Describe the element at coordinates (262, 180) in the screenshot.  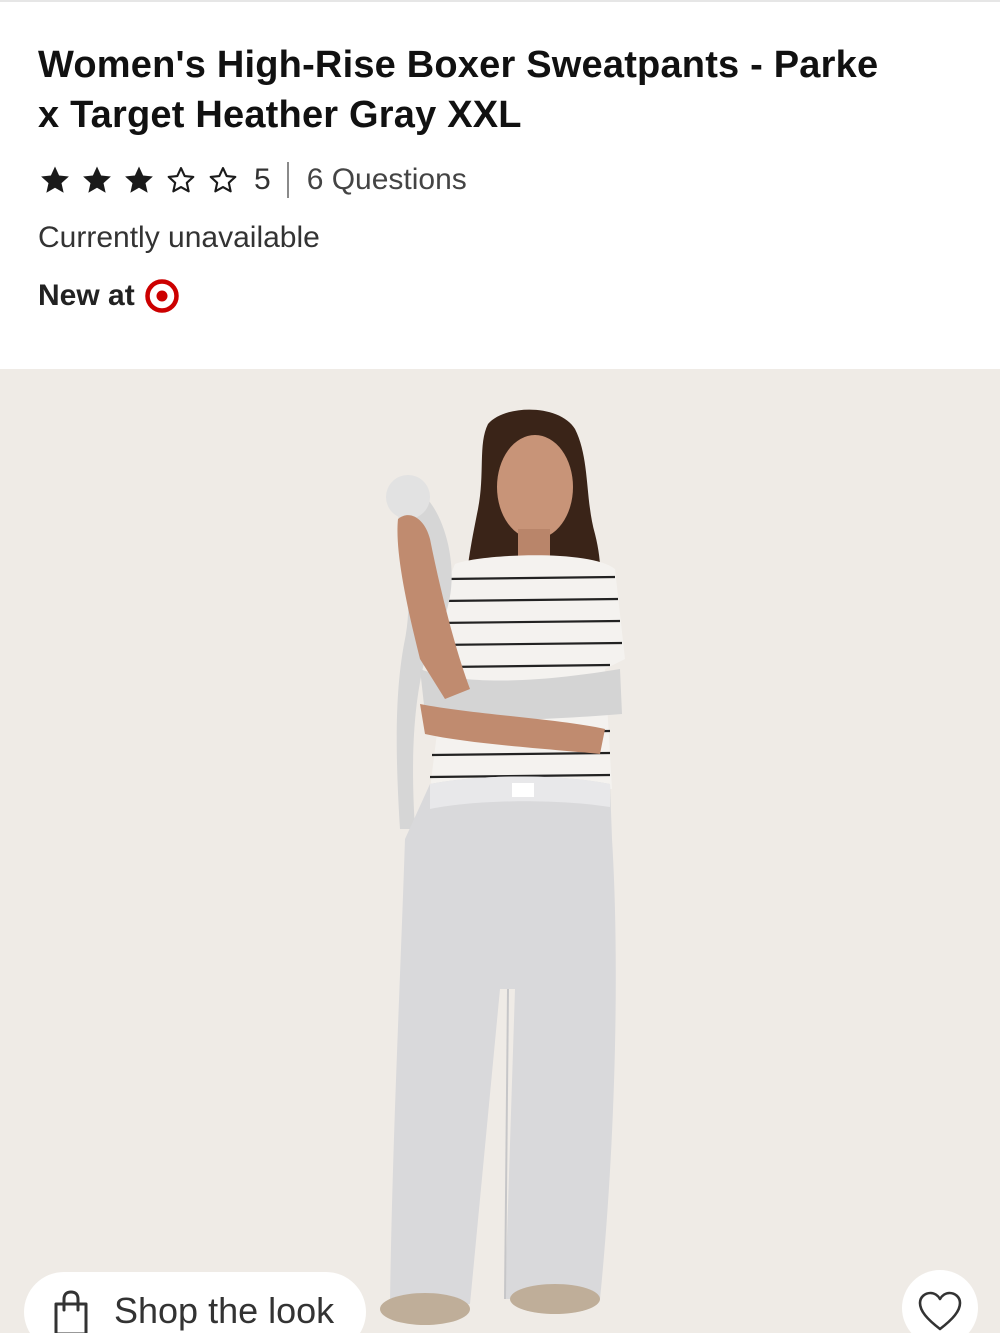
I see `review-count: 5` at that location.